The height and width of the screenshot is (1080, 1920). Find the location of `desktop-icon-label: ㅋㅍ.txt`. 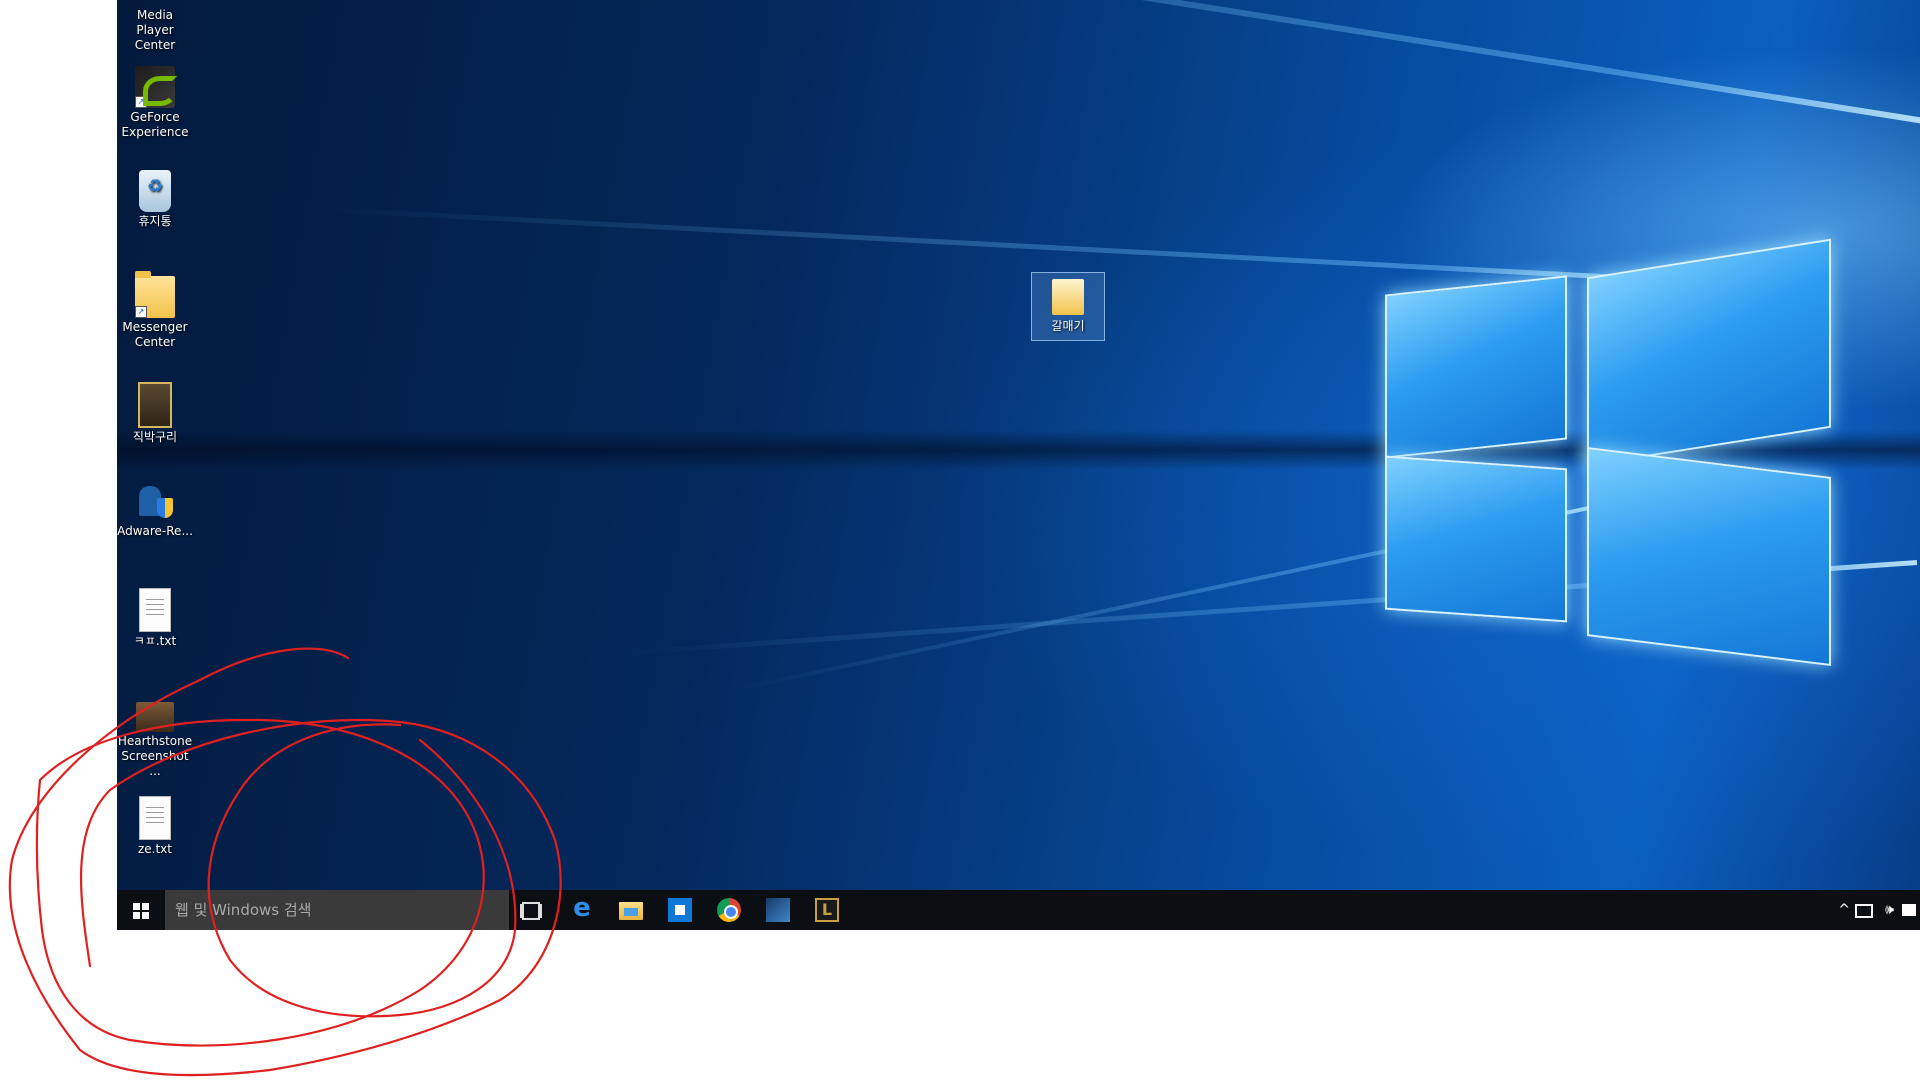

desktop-icon-label: ㅋㅍ.txt is located at coordinates (155, 641).